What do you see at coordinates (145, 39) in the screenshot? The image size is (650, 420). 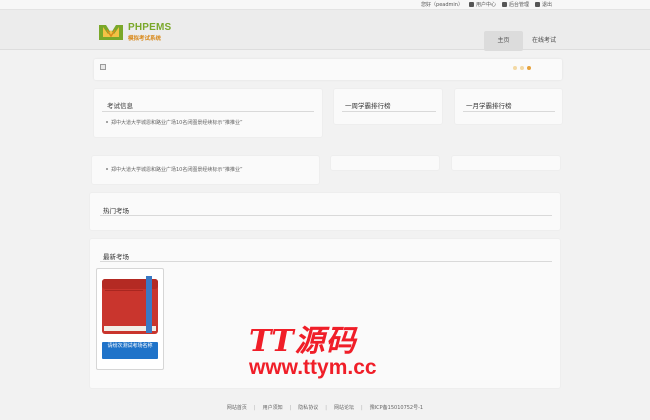 I see `logo-subtitle: 模拟考试系统` at bounding box center [145, 39].